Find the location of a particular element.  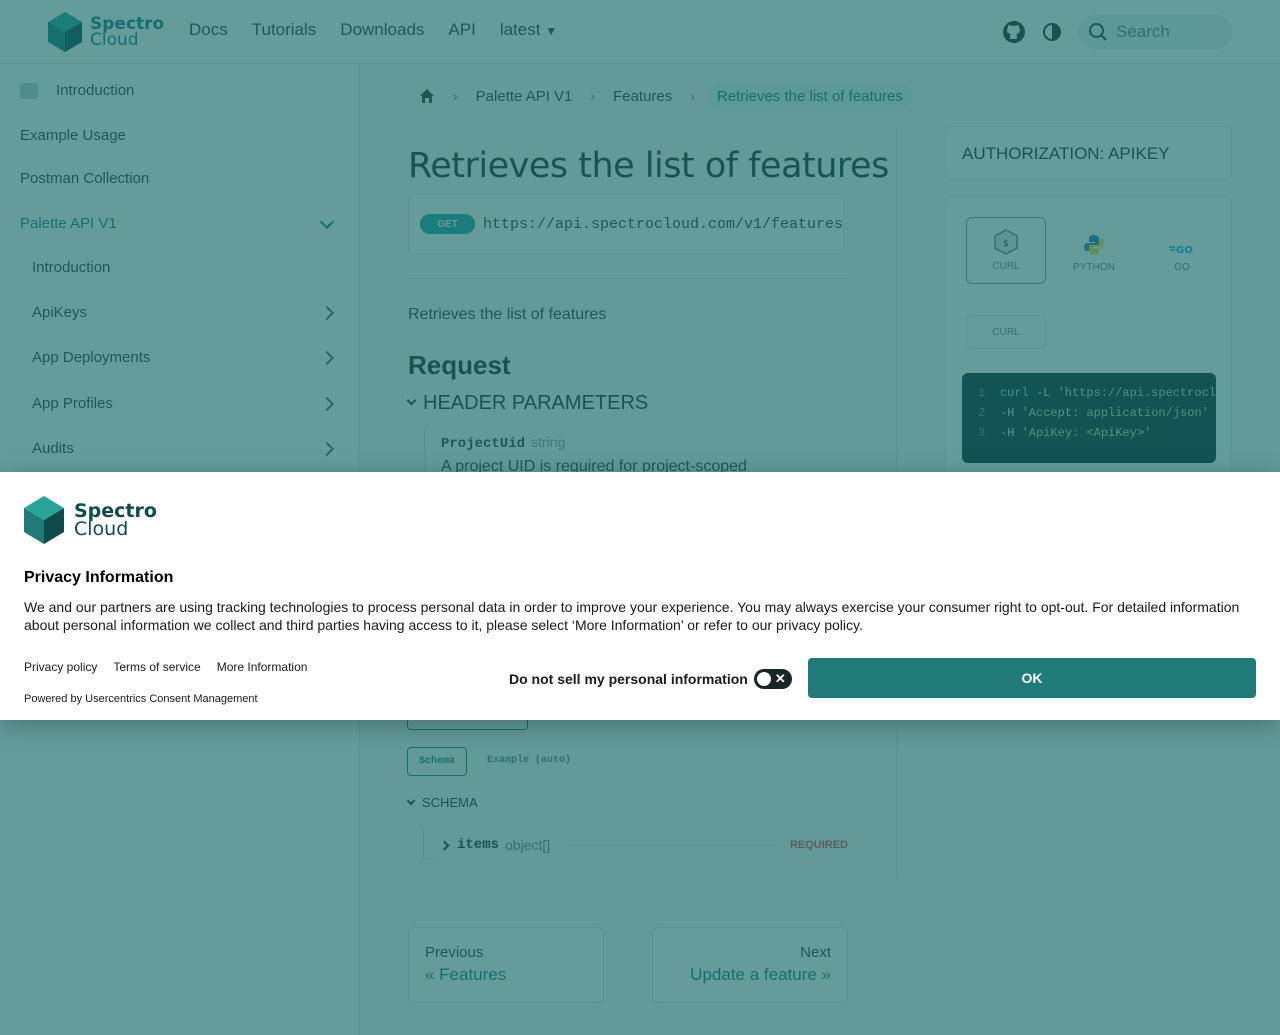

endpoint-url: https://api.spectrocloud.com/v1/features is located at coordinates (662, 224).